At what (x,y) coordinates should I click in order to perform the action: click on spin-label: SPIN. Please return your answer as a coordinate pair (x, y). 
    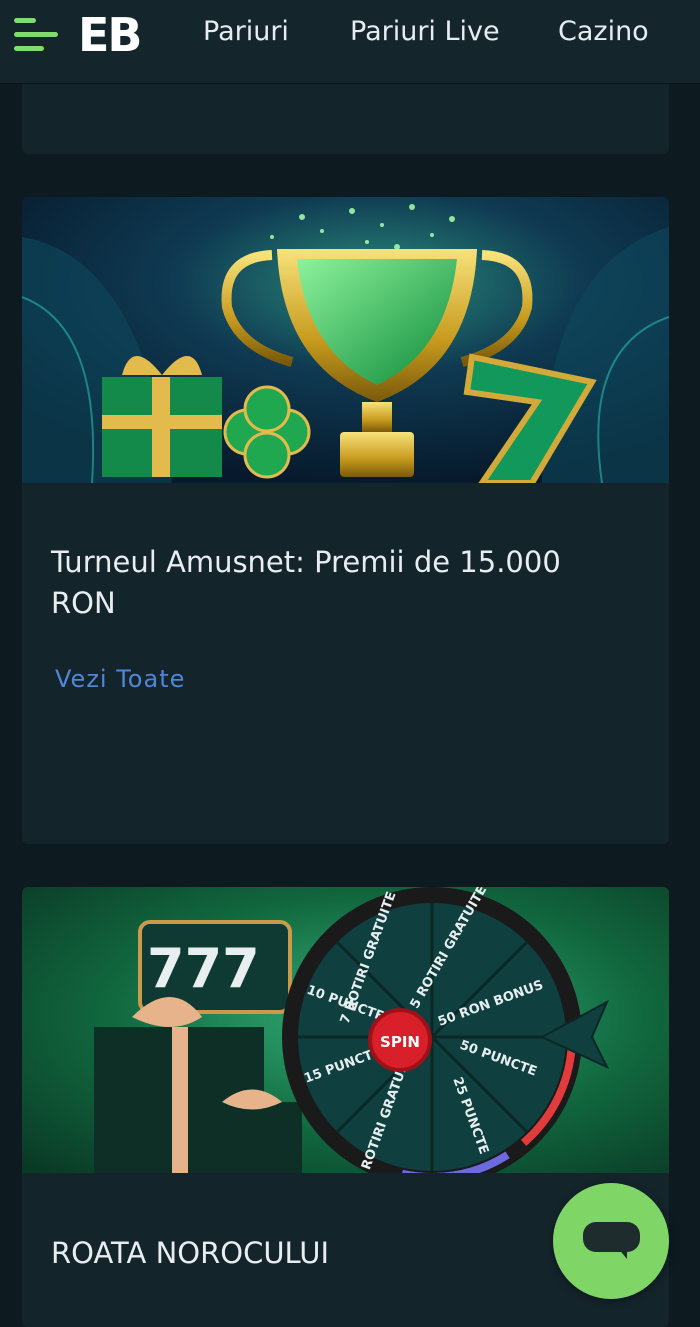
    Looking at the image, I should click on (400, 1042).